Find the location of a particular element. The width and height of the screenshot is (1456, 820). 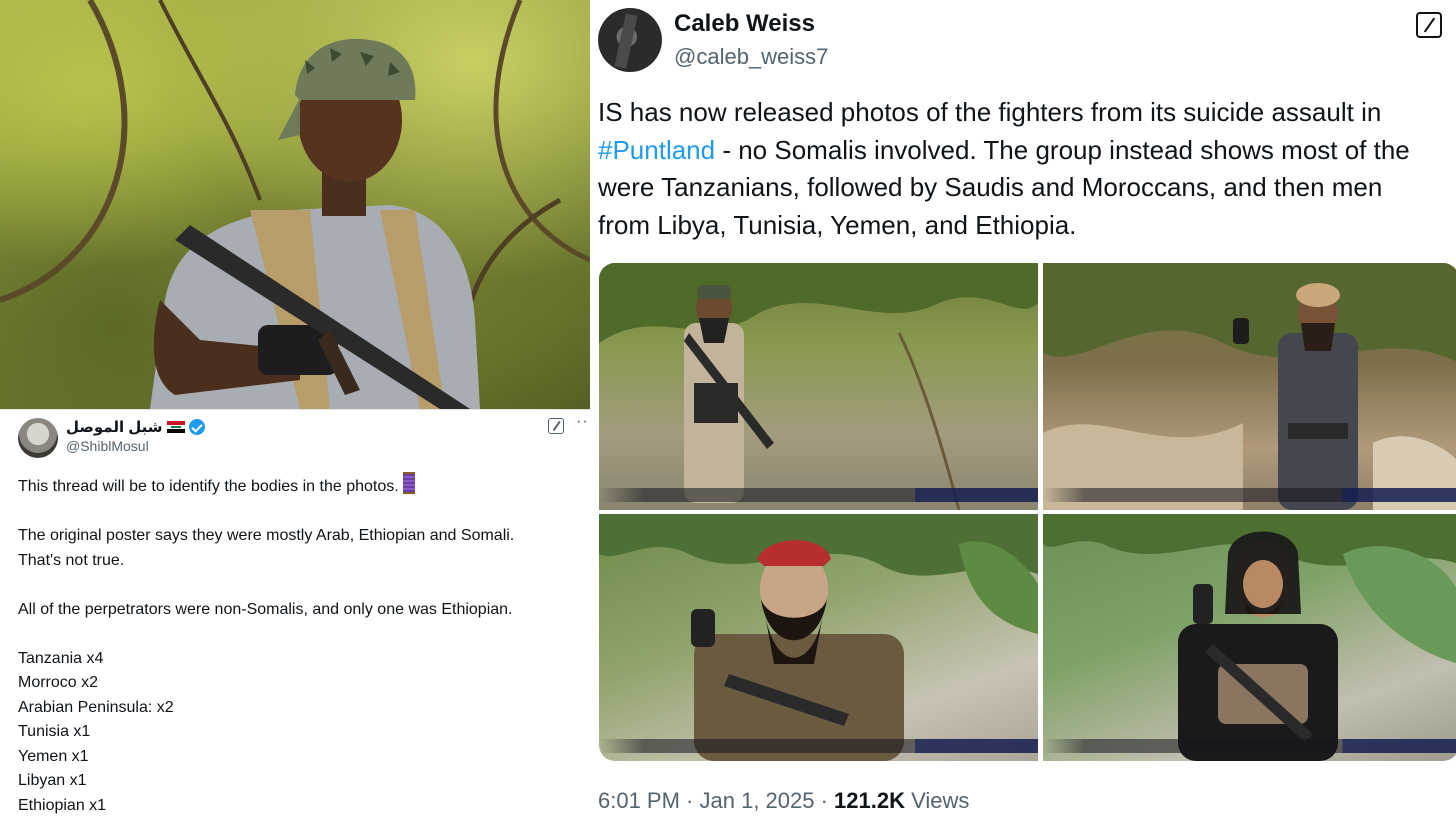

views-label: Views is located at coordinates (937, 800).